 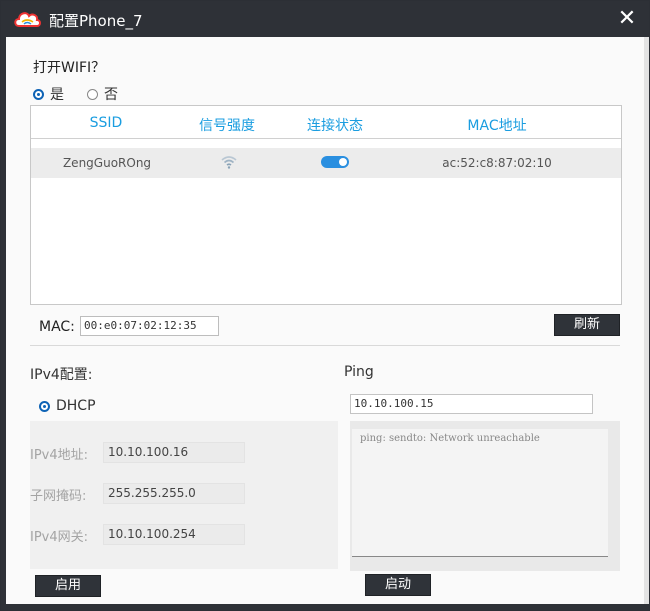 I want to click on subnet-mask-label: 子网掩码:, so click(x=58, y=496).